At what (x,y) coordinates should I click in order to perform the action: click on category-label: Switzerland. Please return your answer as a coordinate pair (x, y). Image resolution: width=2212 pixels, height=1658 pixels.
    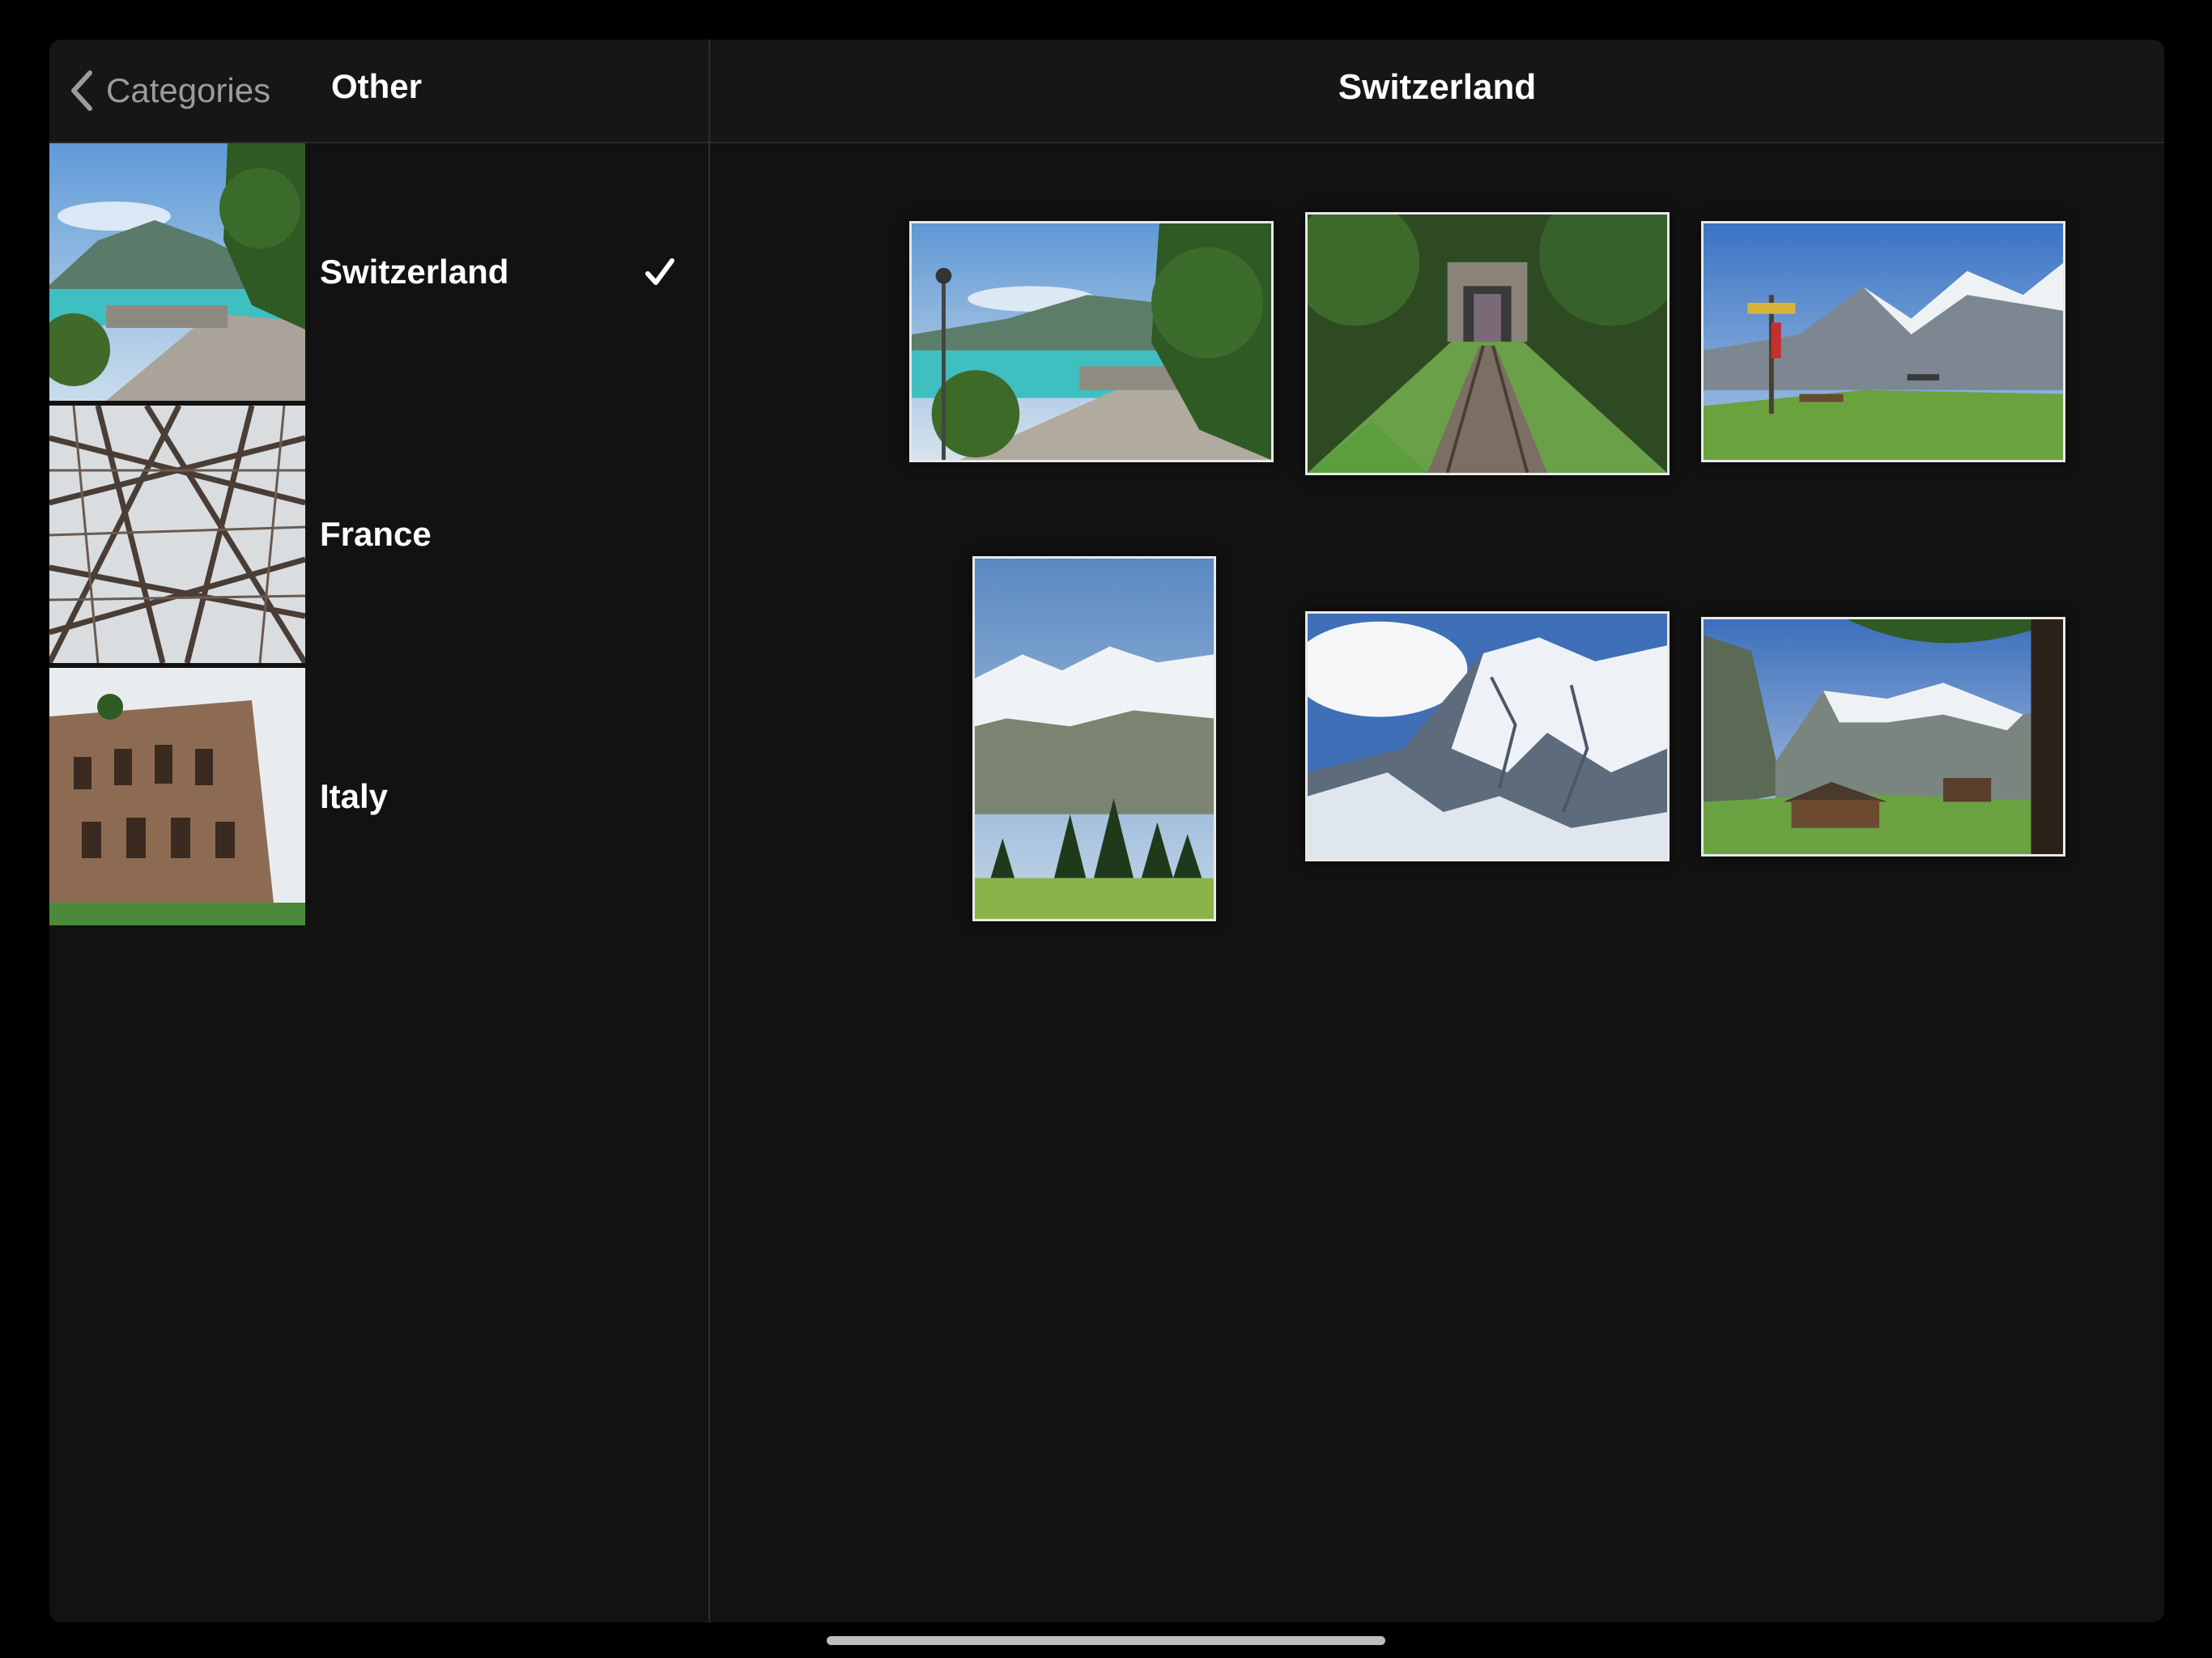
    Looking at the image, I should click on (414, 272).